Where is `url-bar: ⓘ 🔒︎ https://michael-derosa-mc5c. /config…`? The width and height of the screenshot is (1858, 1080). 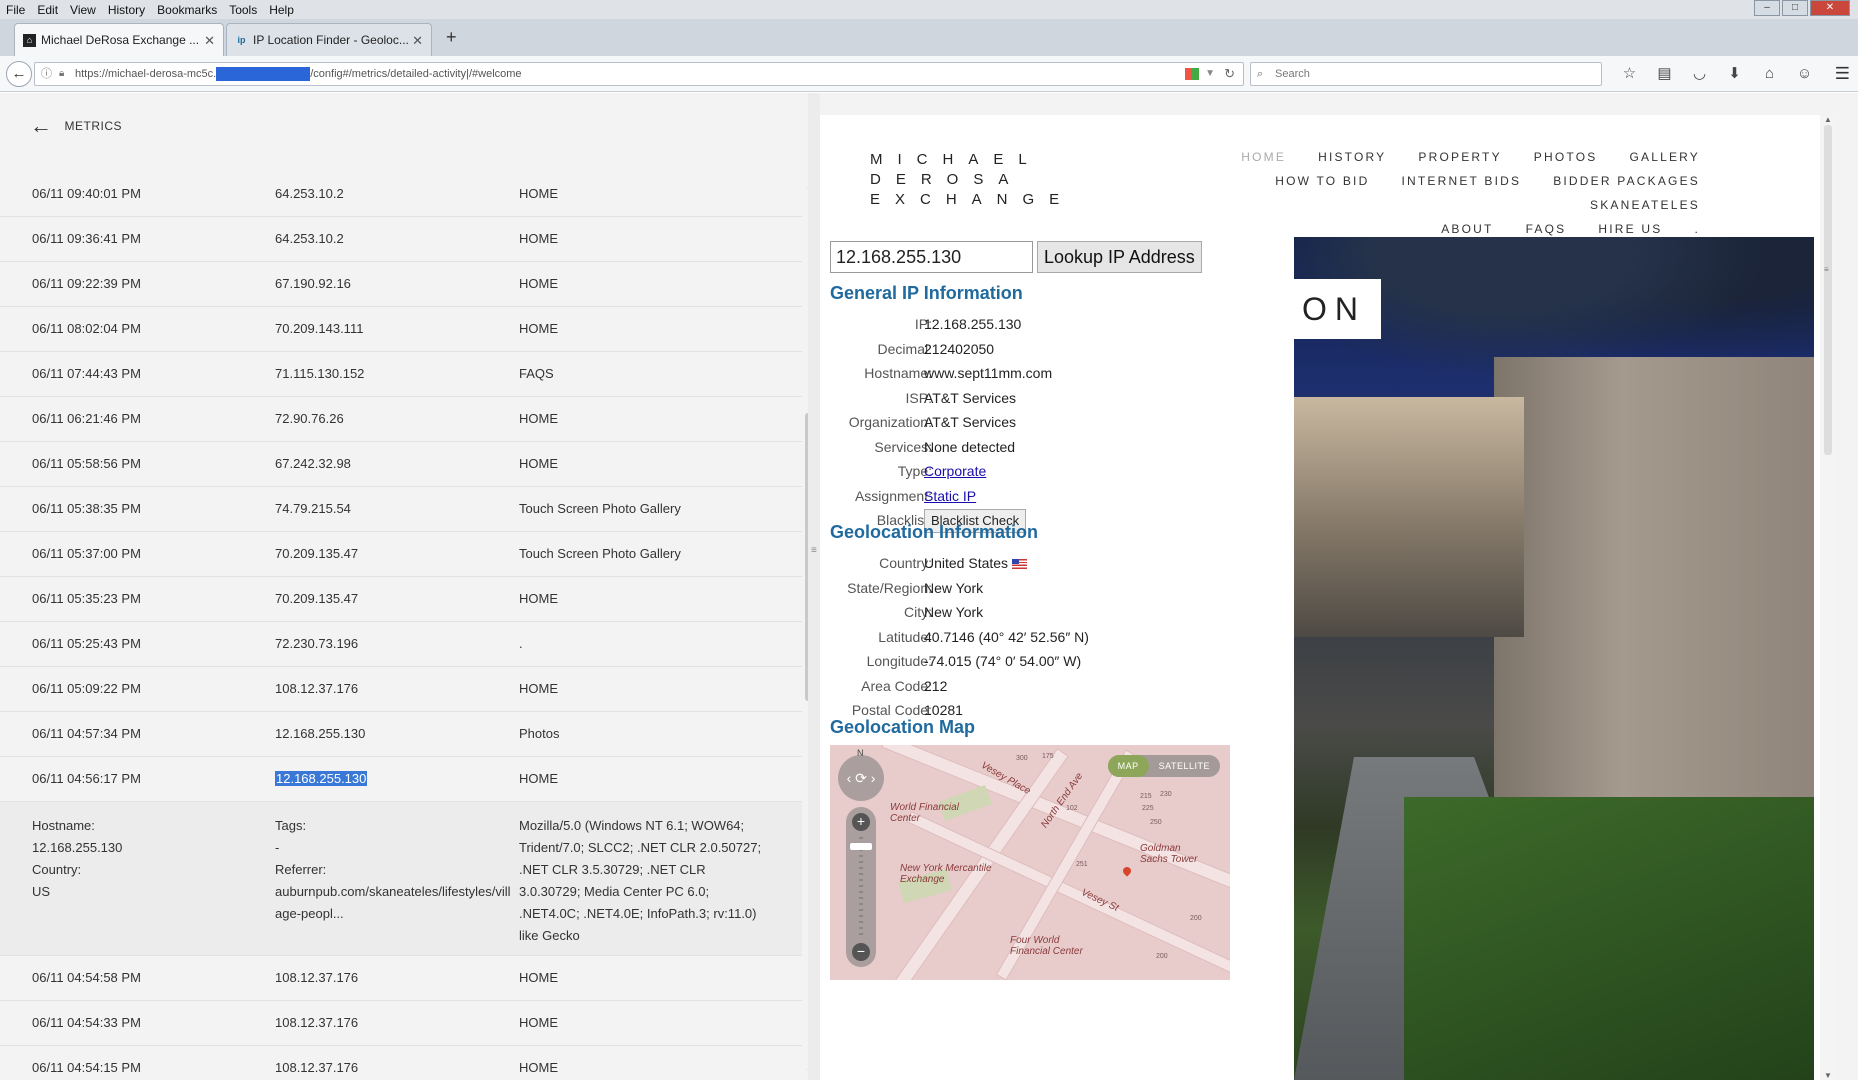 url-bar: ⓘ 🔒︎ https://michael-derosa-mc5c. /config… is located at coordinates (639, 74).